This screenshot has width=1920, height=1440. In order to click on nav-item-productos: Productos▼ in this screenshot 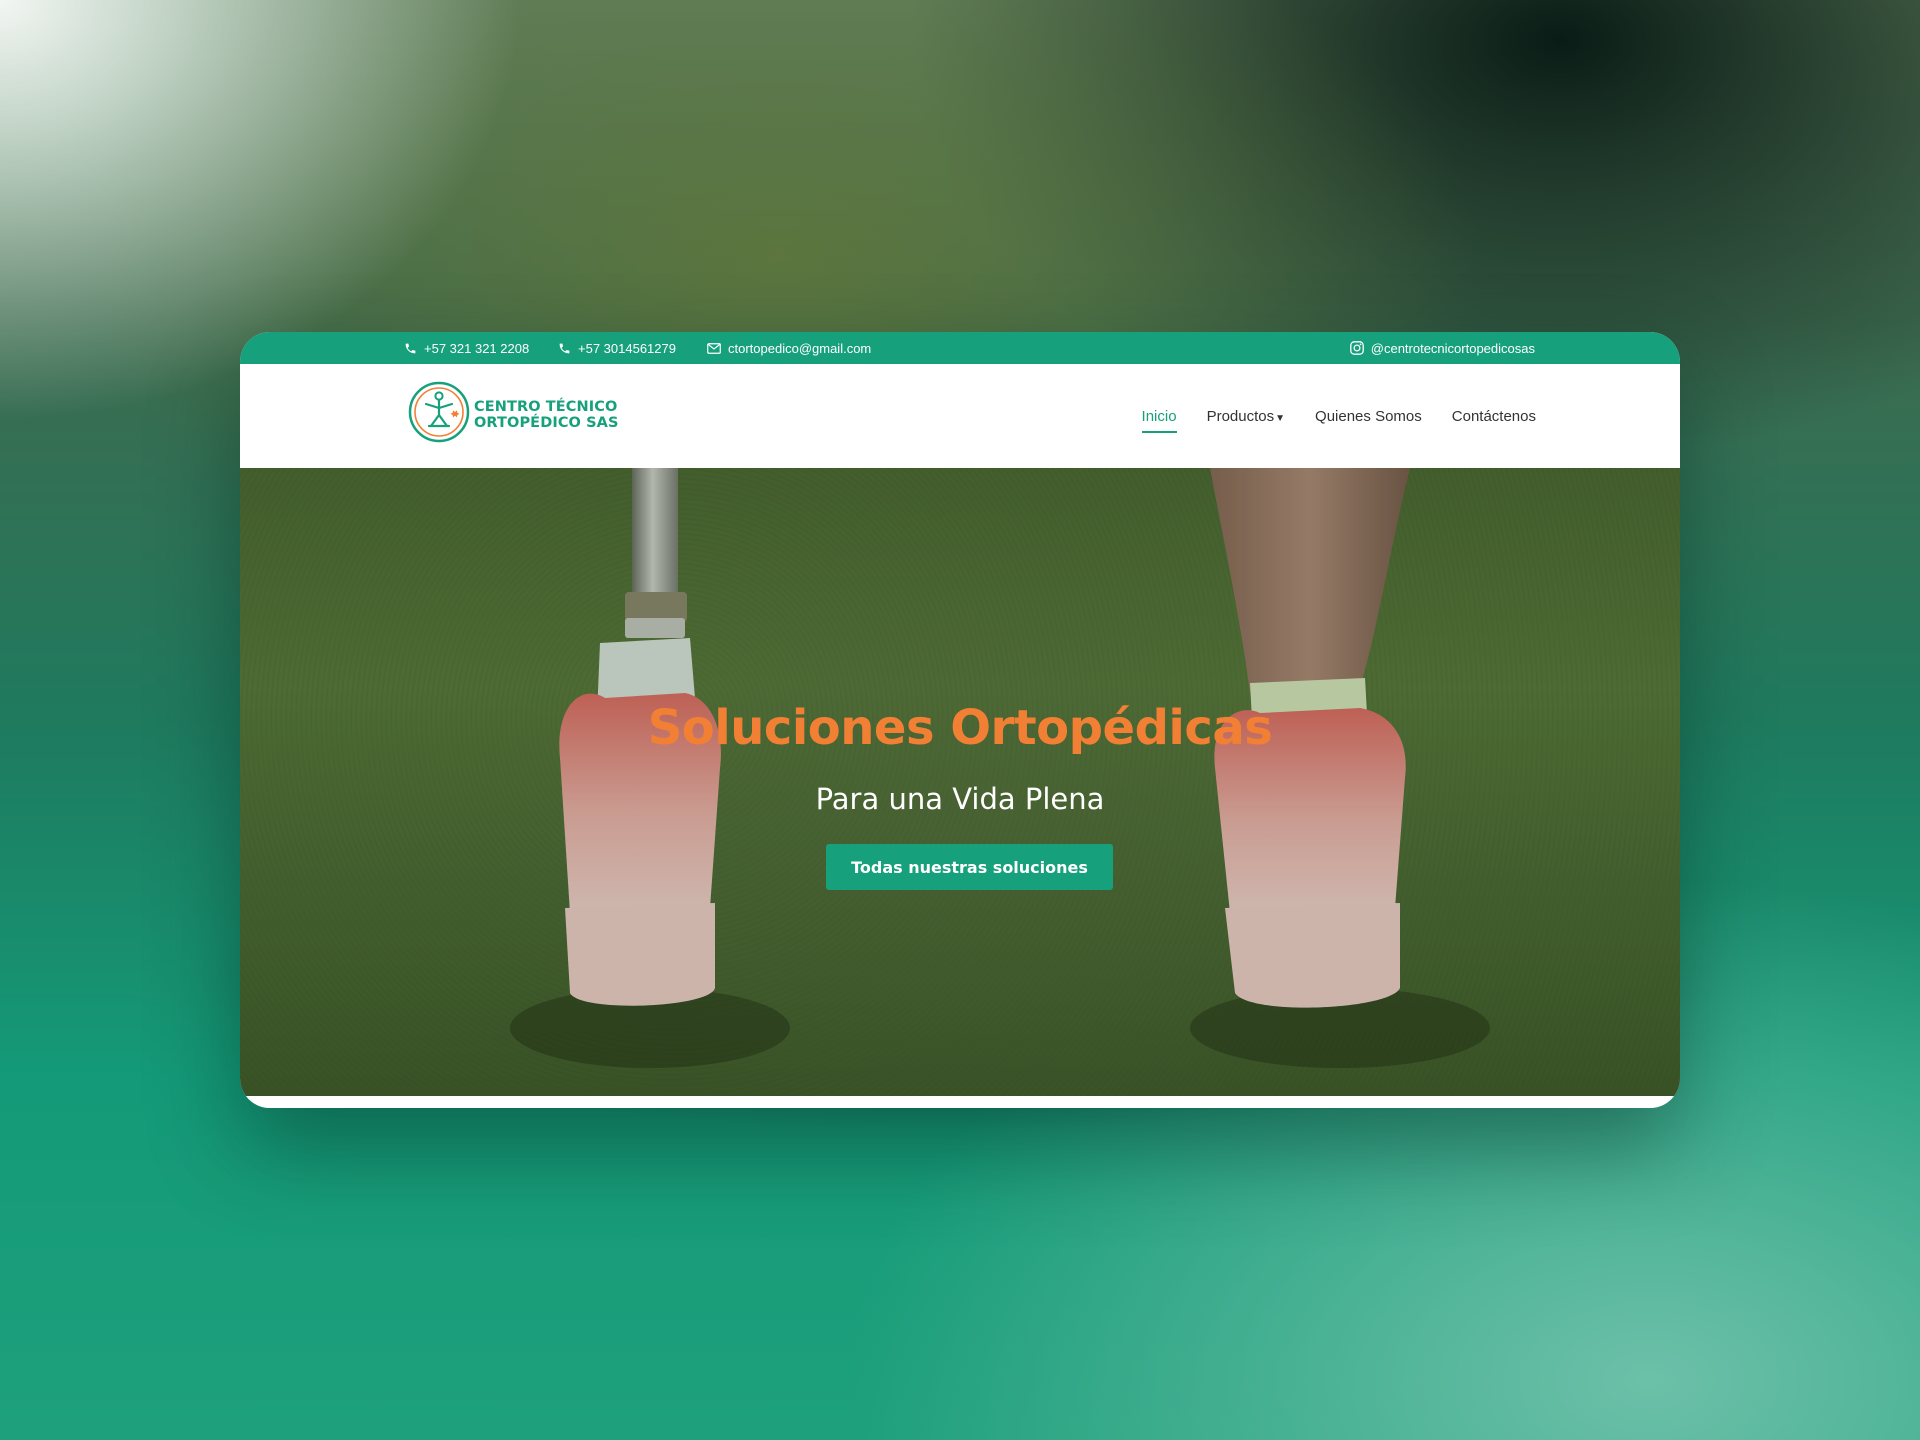, I will do `click(1246, 416)`.